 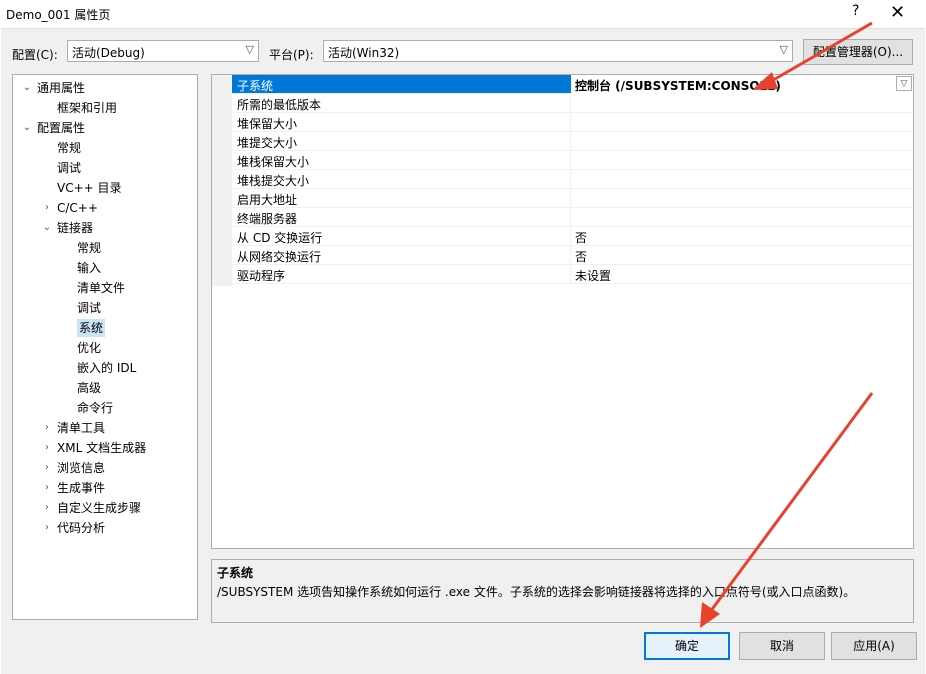 I want to click on property-name: 子系统, so click(x=255, y=86).